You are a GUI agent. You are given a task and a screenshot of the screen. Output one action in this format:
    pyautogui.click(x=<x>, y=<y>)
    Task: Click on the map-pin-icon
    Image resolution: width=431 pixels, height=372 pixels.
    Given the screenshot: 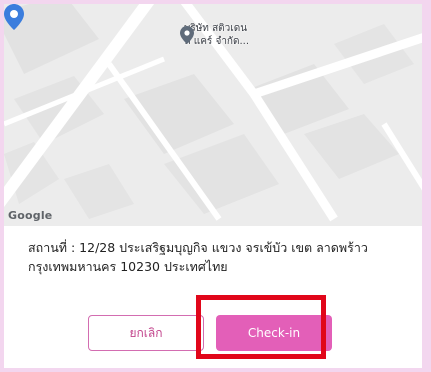 What is the action you would take?
    pyautogui.click(x=187, y=35)
    